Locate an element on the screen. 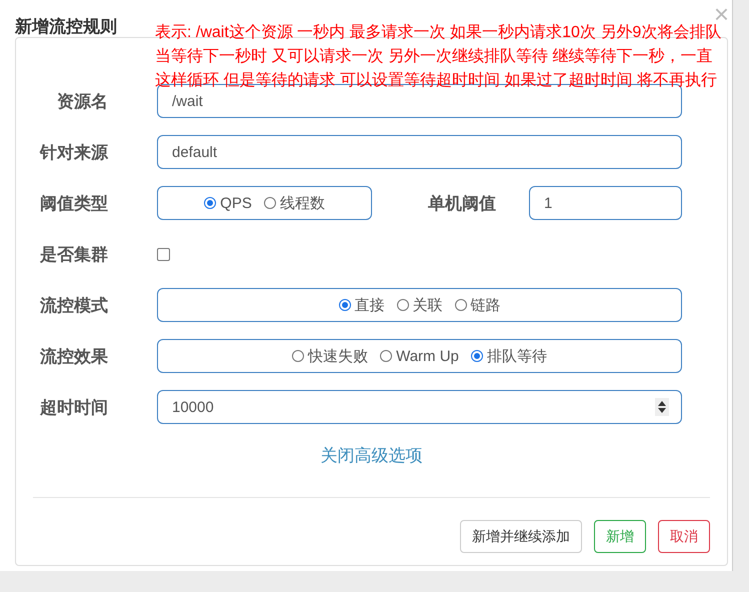  dialog-title: 新增流控规则 is located at coordinates (66, 24).